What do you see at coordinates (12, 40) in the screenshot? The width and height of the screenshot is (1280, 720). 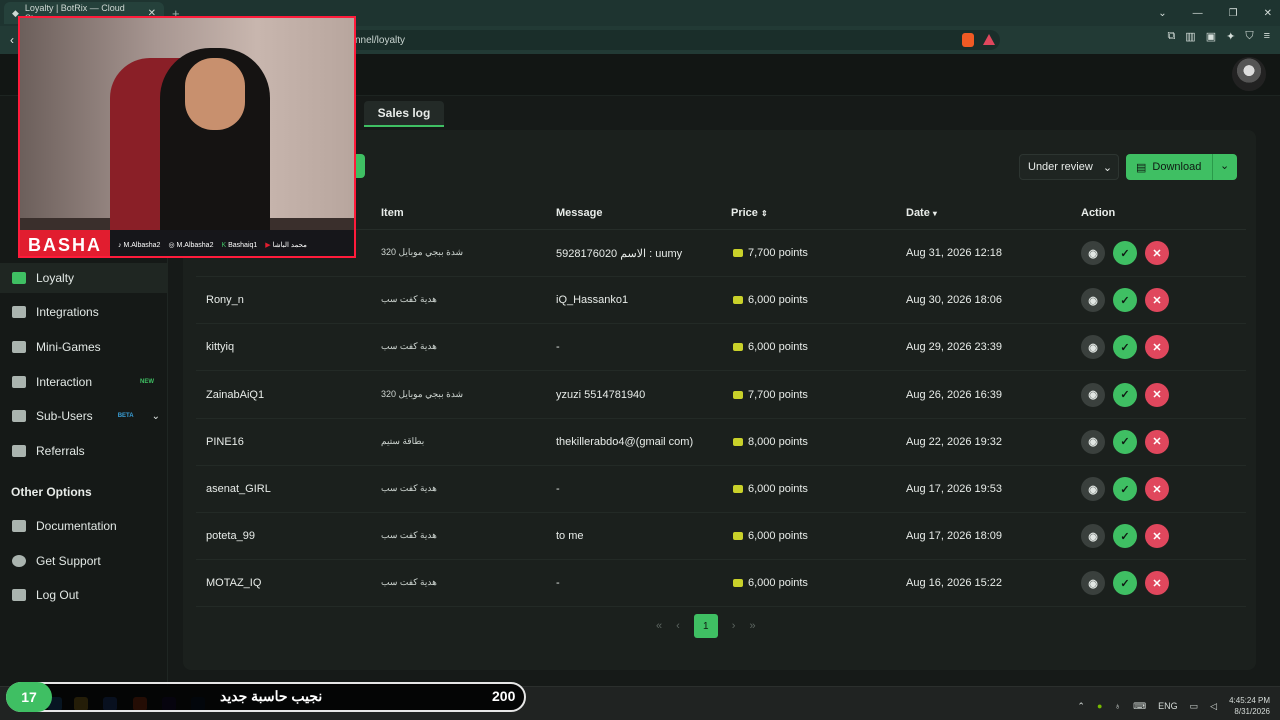 I see `back-icon: ‹` at bounding box center [12, 40].